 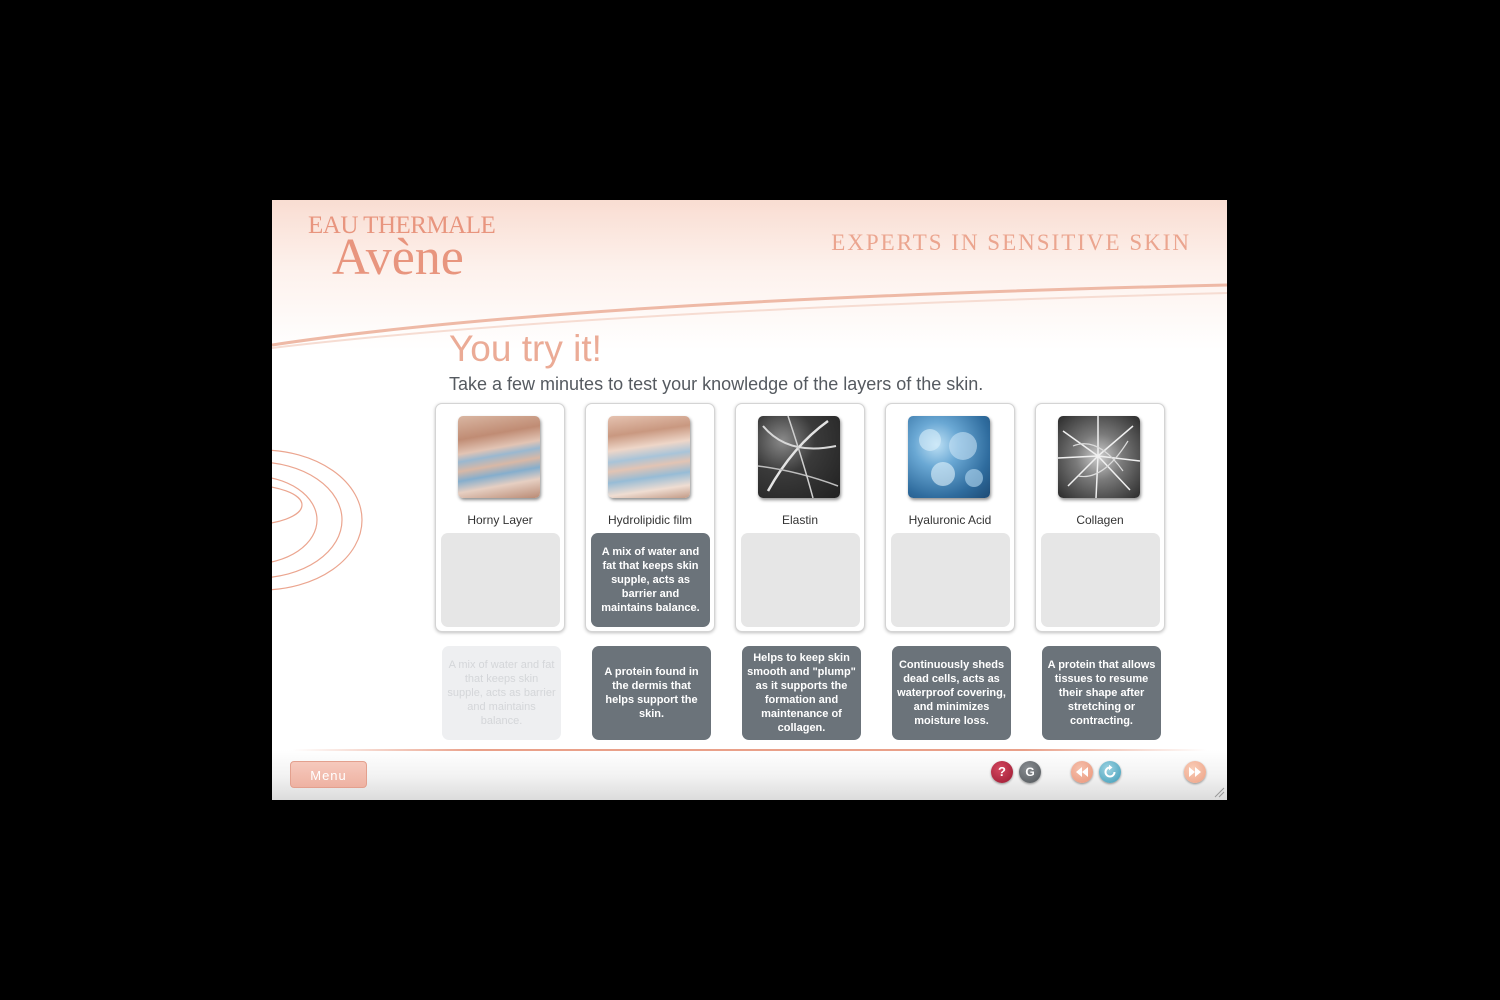 What do you see at coordinates (799, 457) in the screenshot?
I see `elastin-image` at bounding box center [799, 457].